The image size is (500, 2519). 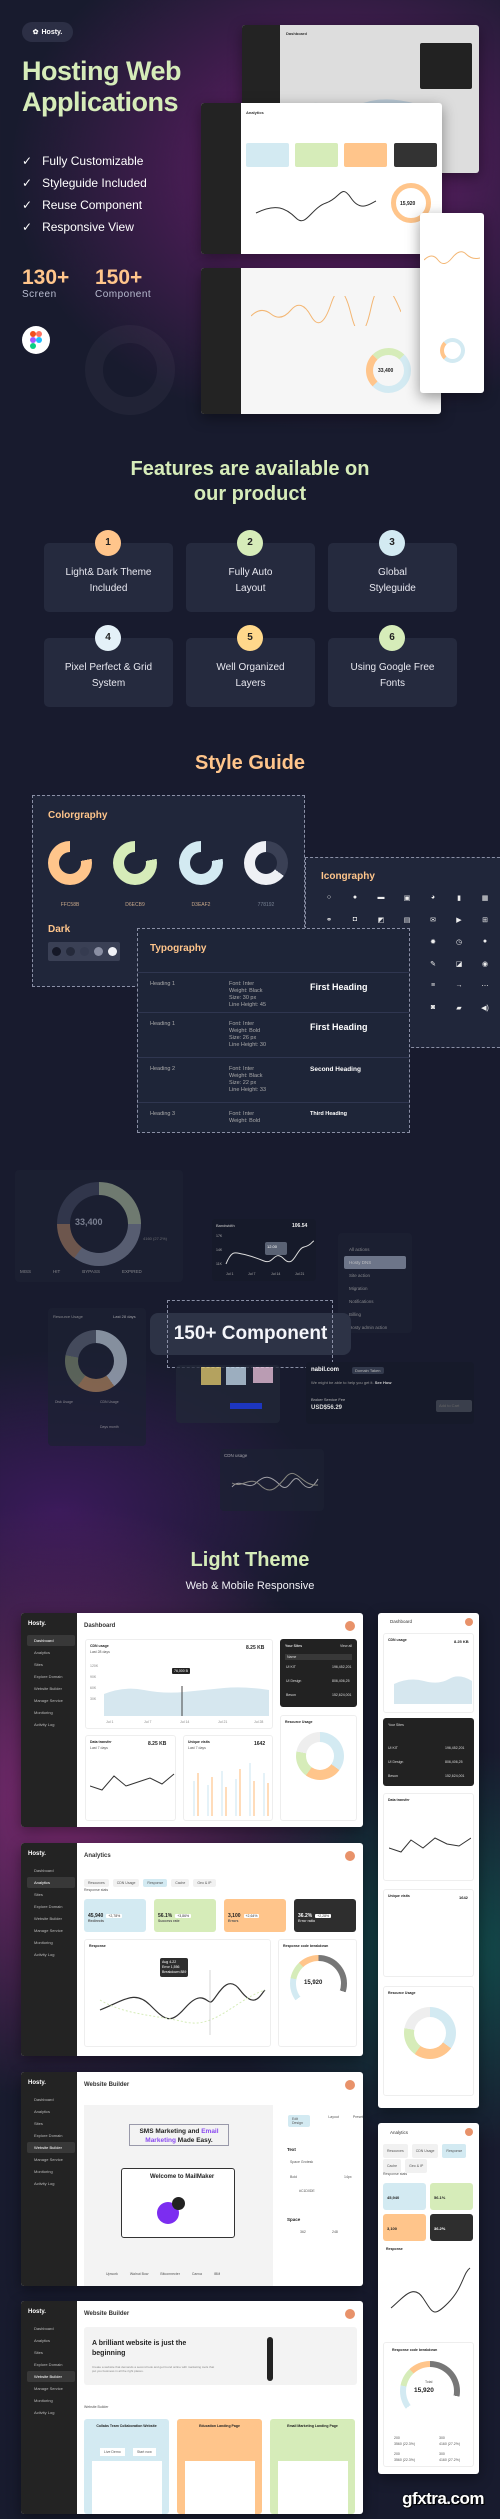 What do you see at coordinates (250, 1586) in the screenshot?
I see `light-theme-subtitle: Web & Mobile Responsive` at bounding box center [250, 1586].